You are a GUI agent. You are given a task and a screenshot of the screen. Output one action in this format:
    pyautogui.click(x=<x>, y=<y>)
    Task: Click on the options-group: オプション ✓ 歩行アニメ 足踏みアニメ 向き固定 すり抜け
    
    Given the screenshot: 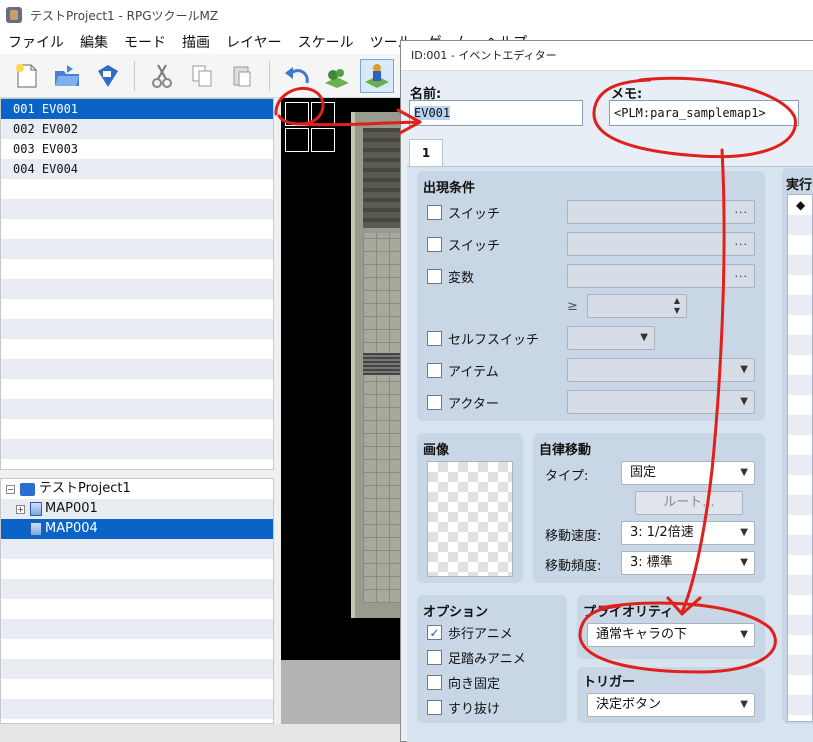 What is the action you would take?
    pyautogui.click(x=492, y=659)
    